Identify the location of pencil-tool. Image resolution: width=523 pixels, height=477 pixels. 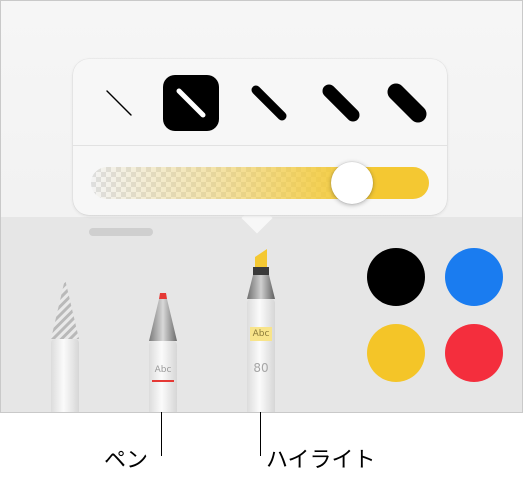
(65, 344).